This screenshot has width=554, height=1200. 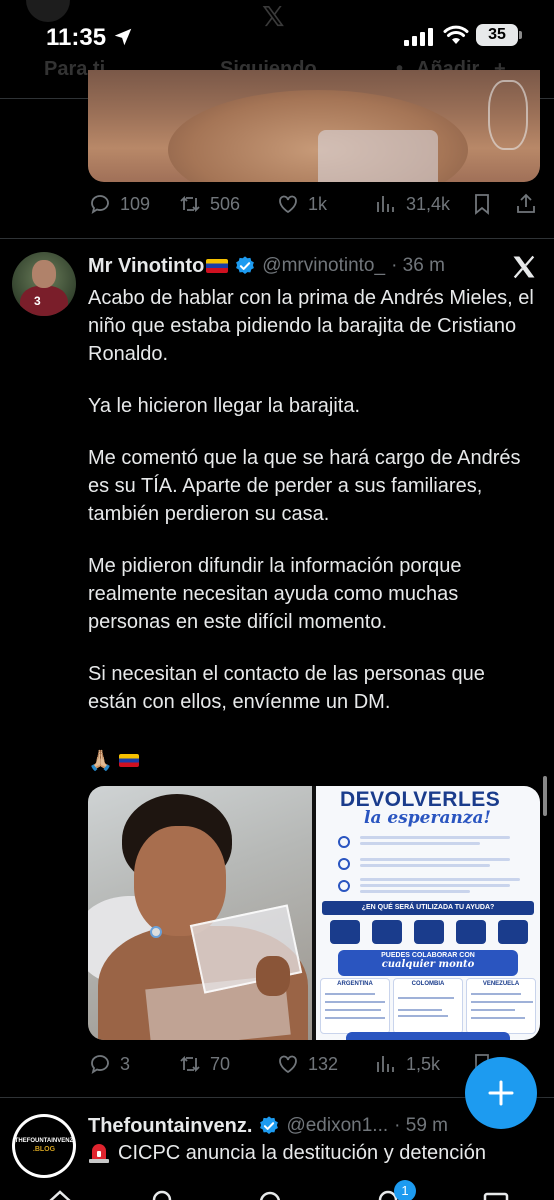 I want to click on share-button, so click(x=526, y=204).